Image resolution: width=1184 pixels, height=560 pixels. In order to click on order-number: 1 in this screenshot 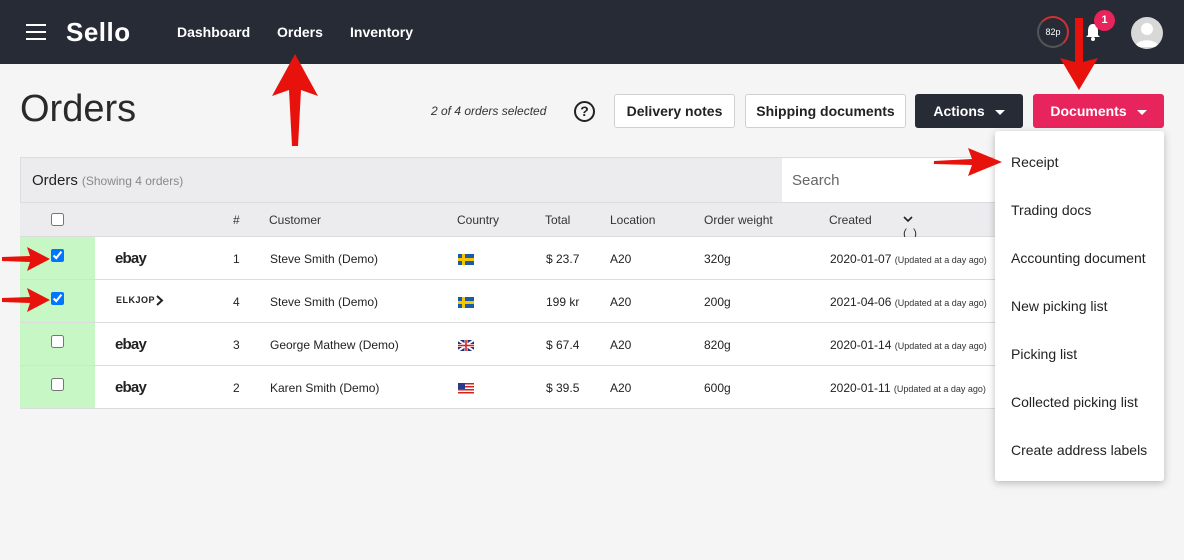, I will do `click(236, 259)`.